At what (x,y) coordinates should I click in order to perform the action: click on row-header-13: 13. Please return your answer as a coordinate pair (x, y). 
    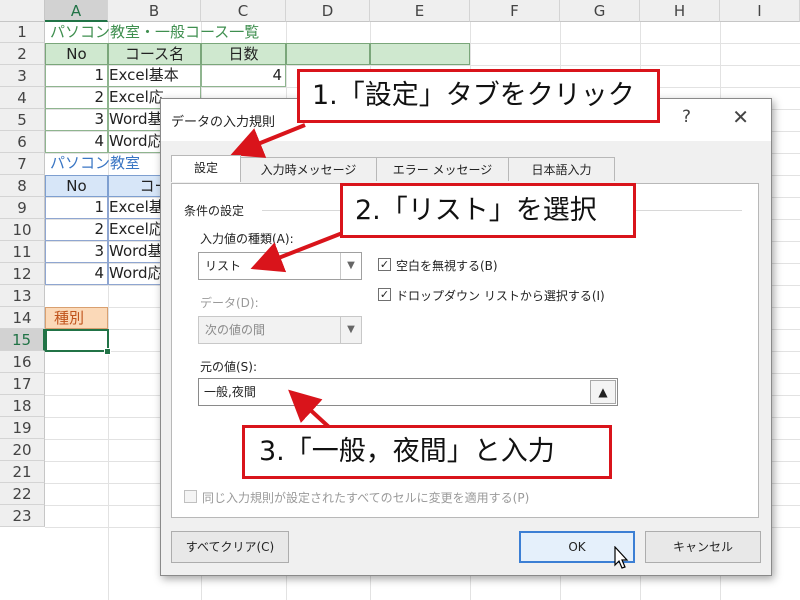
    Looking at the image, I should click on (22, 296).